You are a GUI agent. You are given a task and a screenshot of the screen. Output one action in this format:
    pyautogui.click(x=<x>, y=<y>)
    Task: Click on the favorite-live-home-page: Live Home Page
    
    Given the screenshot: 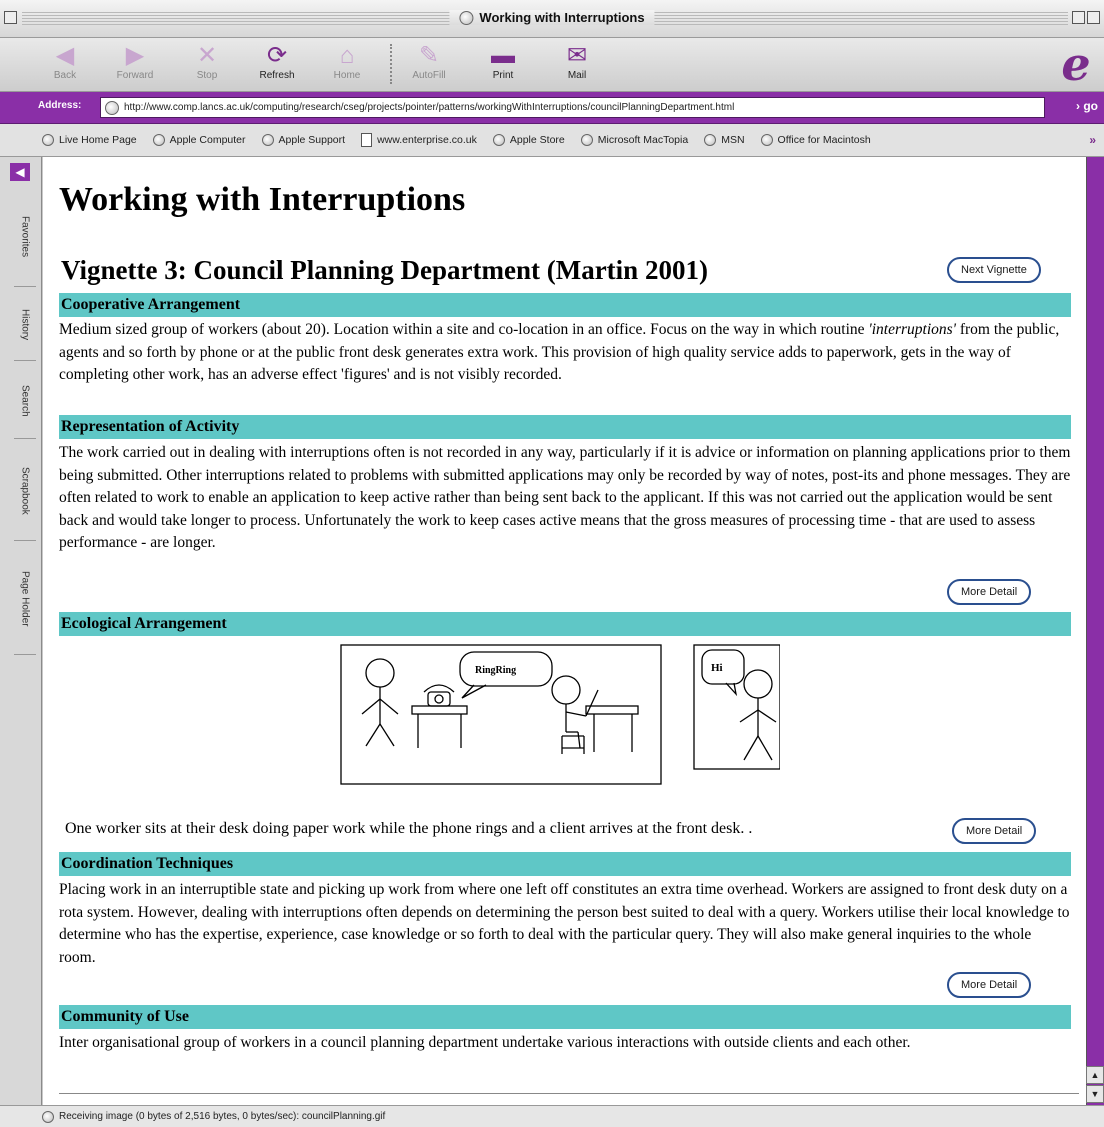 What is the action you would take?
    pyautogui.click(x=89, y=140)
    